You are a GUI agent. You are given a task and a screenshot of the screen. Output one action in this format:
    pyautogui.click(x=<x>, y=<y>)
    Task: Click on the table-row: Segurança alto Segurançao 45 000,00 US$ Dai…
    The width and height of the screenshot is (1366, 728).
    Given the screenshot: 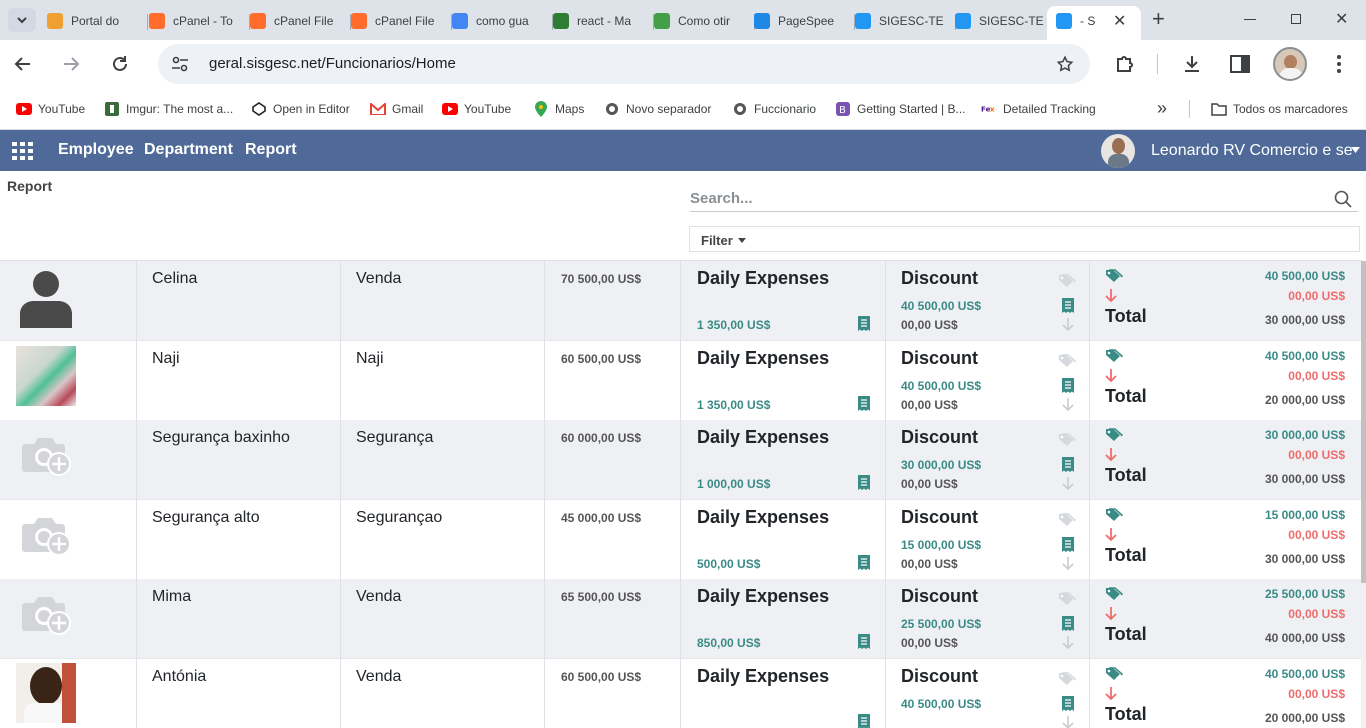 What is the action you would take?
    pyautogui.click(x=681, y=540)
    